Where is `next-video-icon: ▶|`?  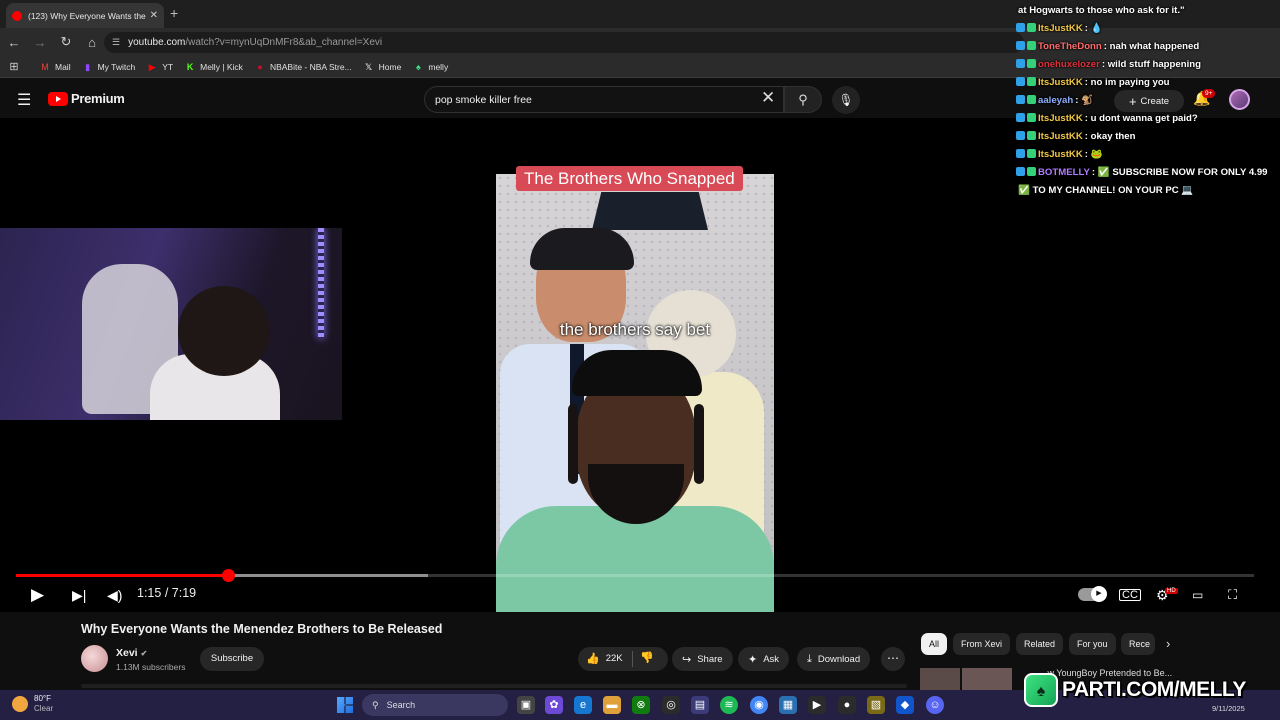
next-video-icon: ▶| is located at coordinates (79, 595).